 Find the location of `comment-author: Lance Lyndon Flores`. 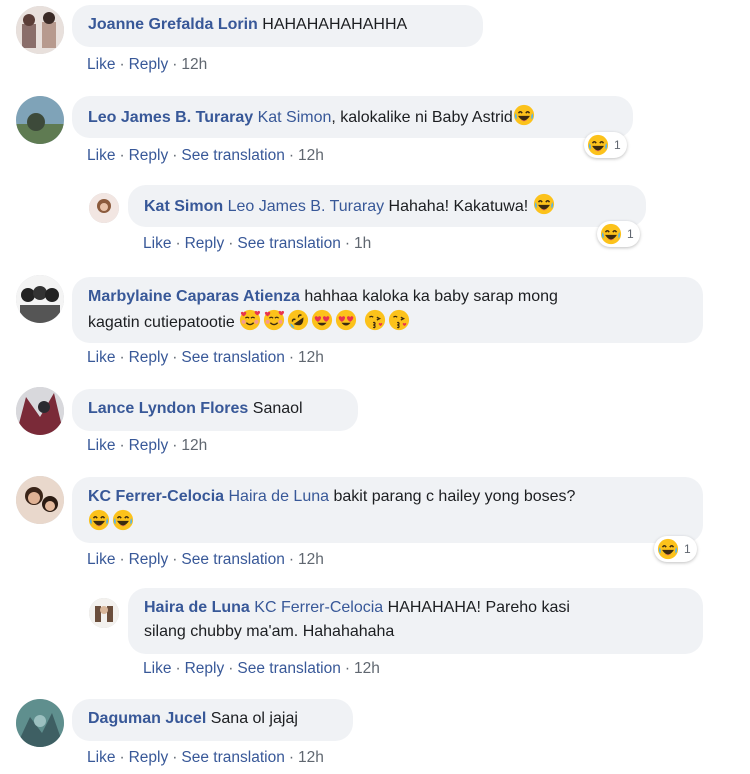

comment-author: Lance Lyndon Flores is located at coordinates (168, 408).